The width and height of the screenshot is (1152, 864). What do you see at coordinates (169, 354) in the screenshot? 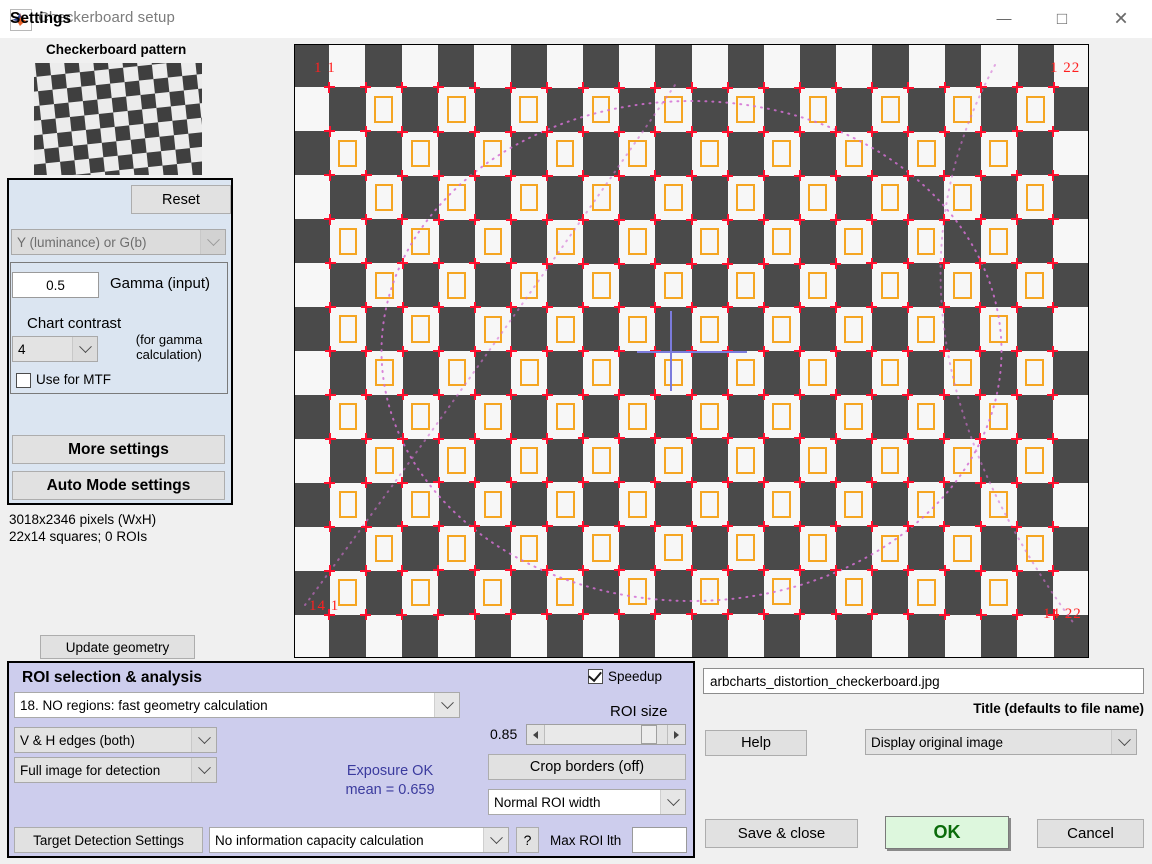
I see `gamma-note-line2: calculation)` at bounding box center [169, 354].